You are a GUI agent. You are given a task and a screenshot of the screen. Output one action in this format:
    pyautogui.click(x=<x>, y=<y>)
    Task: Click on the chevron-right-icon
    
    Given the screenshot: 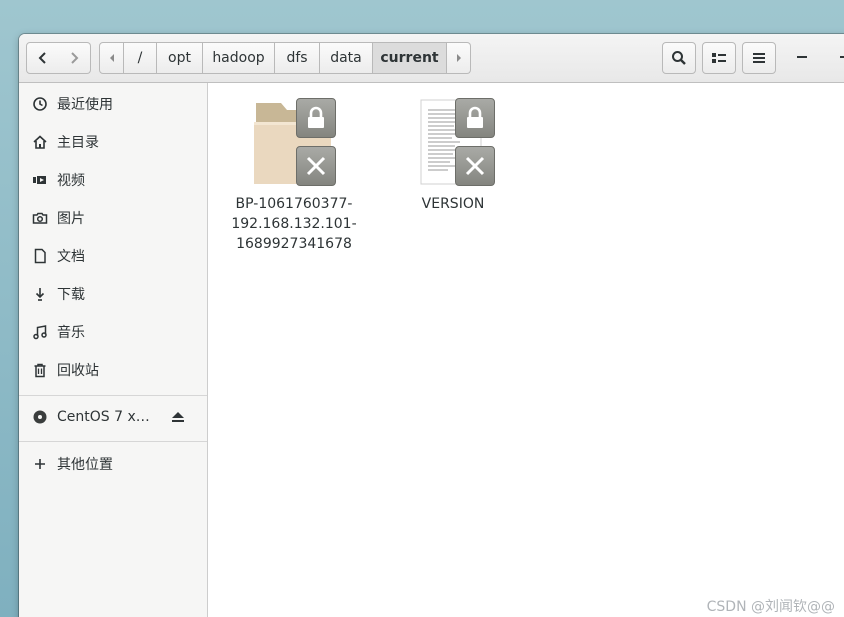 What is the action you would take?
    pyautogui.click(x=75, y=58)
    